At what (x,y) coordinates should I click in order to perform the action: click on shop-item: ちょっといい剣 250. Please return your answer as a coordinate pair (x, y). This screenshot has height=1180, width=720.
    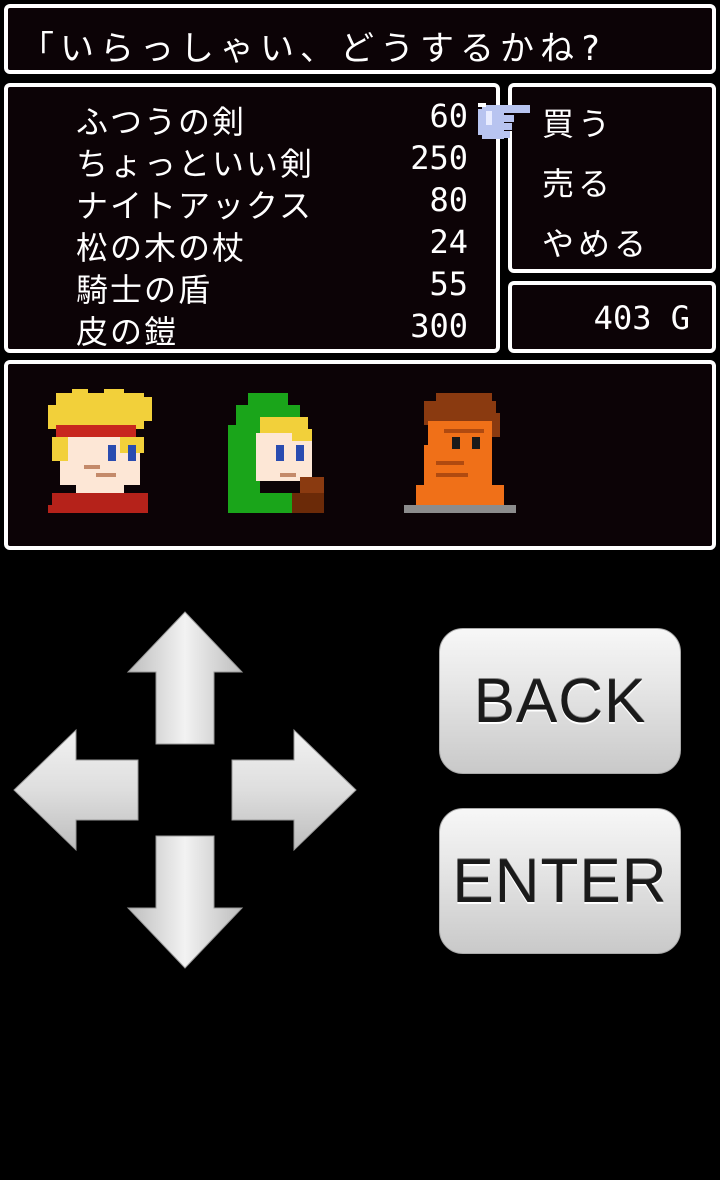
    Looking at the image, I should click on (272, 161).